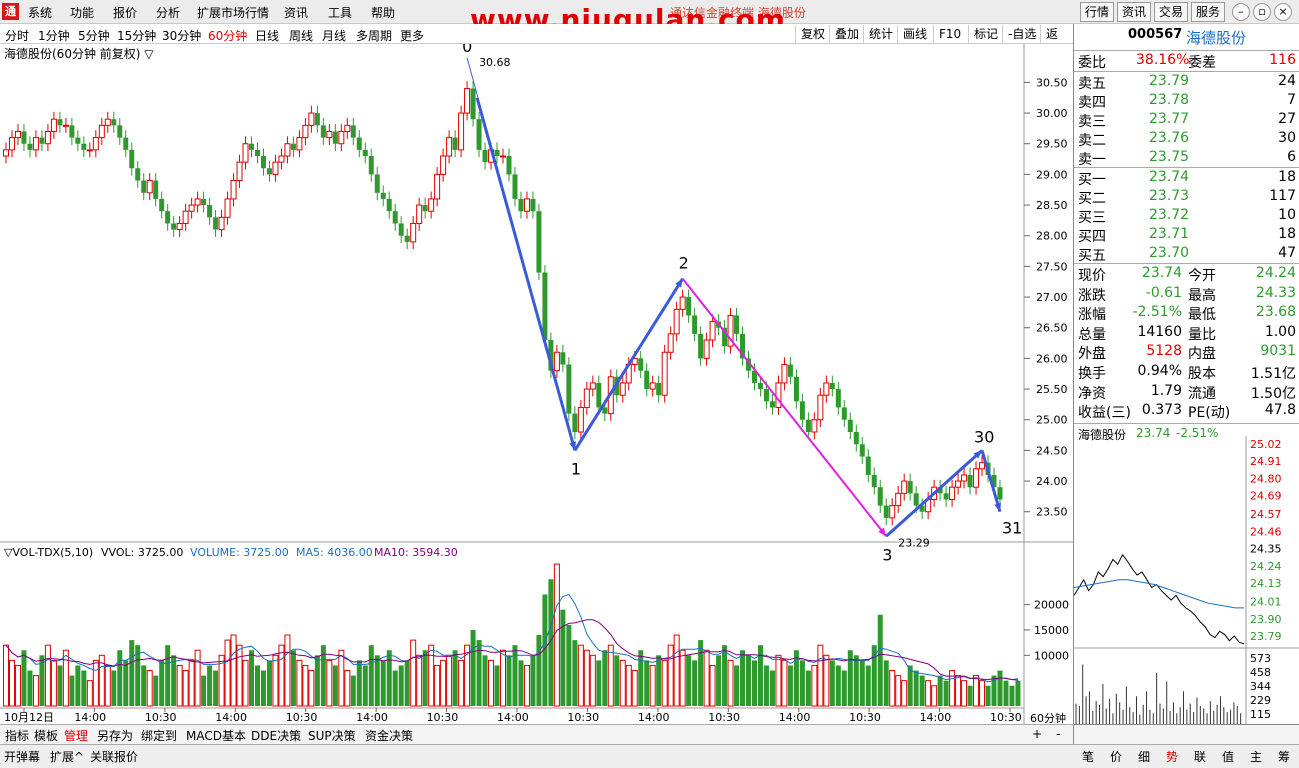  What do you see at coordinates (1187, 352) in the screenshot?
I see `stat-row: 外盘 5128 内盘 9031` at bounding box center [1187, 352].